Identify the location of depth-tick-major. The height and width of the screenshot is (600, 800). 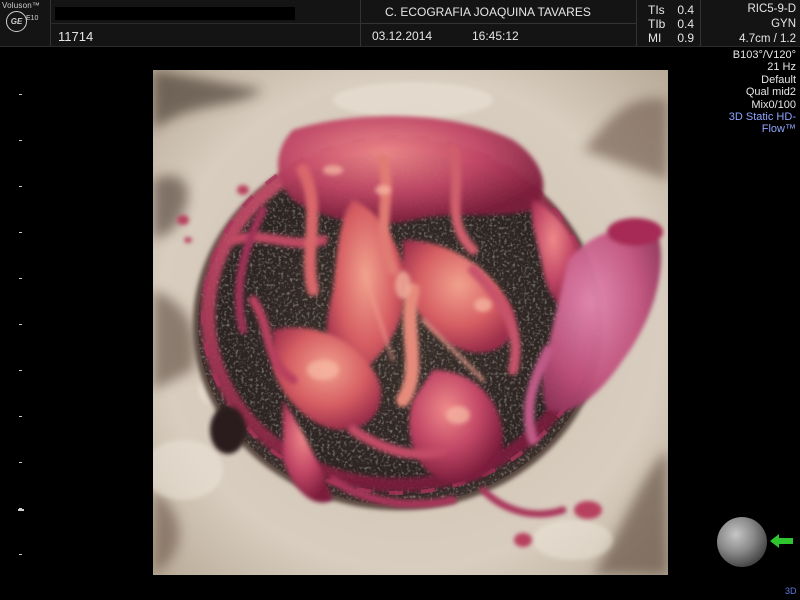
(21, 510).